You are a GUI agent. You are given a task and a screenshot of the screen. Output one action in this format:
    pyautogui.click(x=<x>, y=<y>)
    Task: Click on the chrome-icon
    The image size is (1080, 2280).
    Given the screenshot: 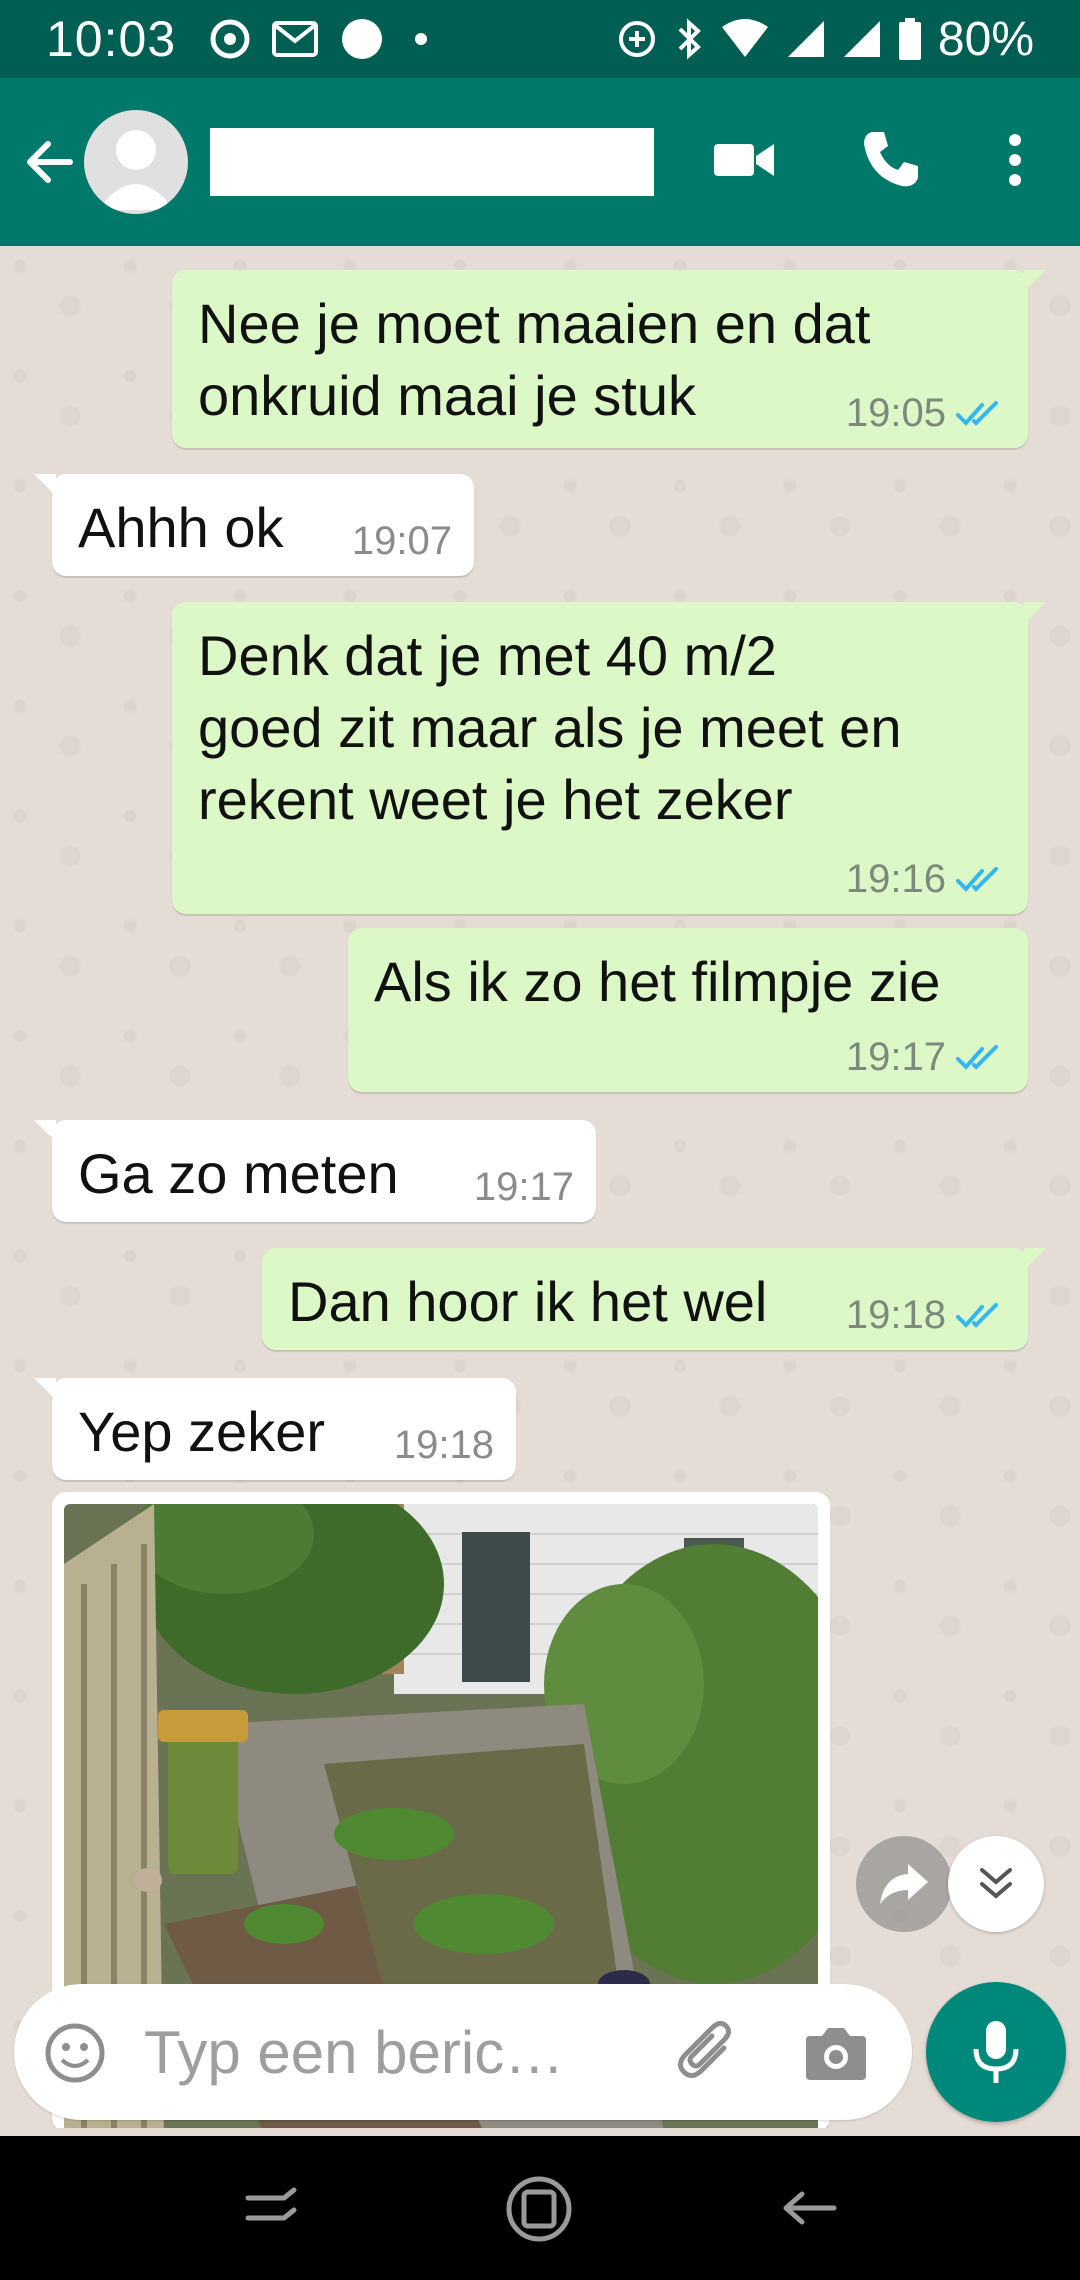 What is the action you would take?
    pyautogui.click(x=230, y=39)
    